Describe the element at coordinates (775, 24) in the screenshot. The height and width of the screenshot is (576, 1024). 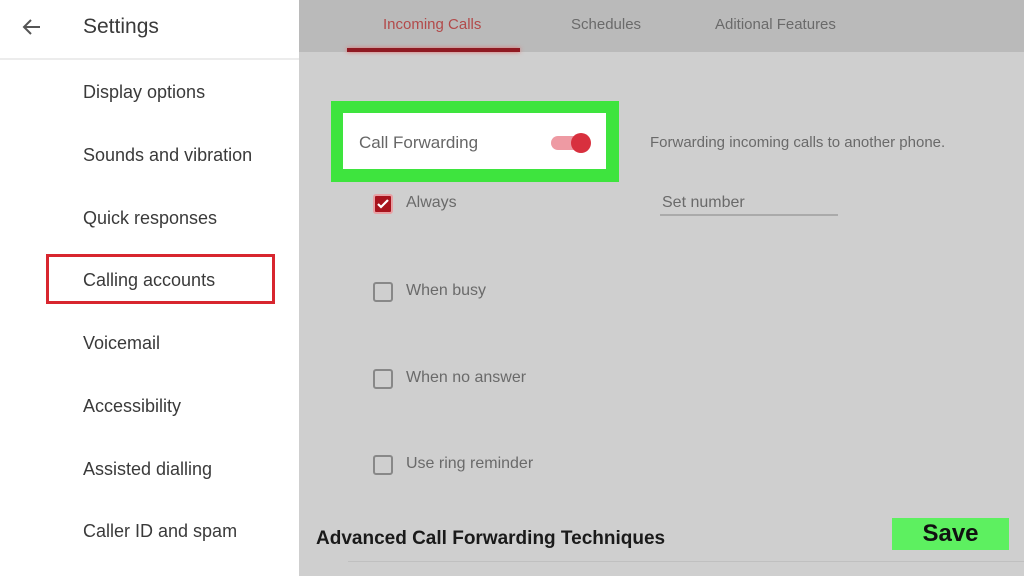
I see `tab-additional-features: Aditional Features` at that location.